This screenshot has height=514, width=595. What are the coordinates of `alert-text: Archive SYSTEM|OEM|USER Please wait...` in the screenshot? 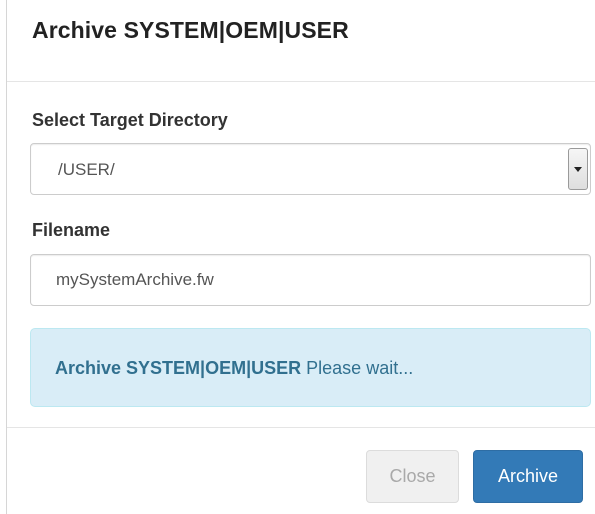 It's located at (234, 368).